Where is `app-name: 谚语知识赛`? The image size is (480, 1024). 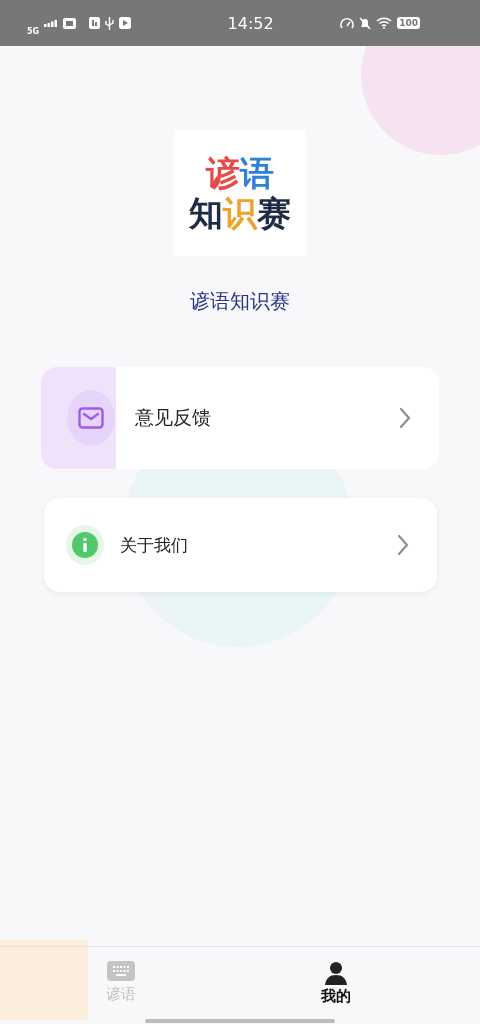 app-name: 谚语知识赛 is located at coordinates (240, 301).